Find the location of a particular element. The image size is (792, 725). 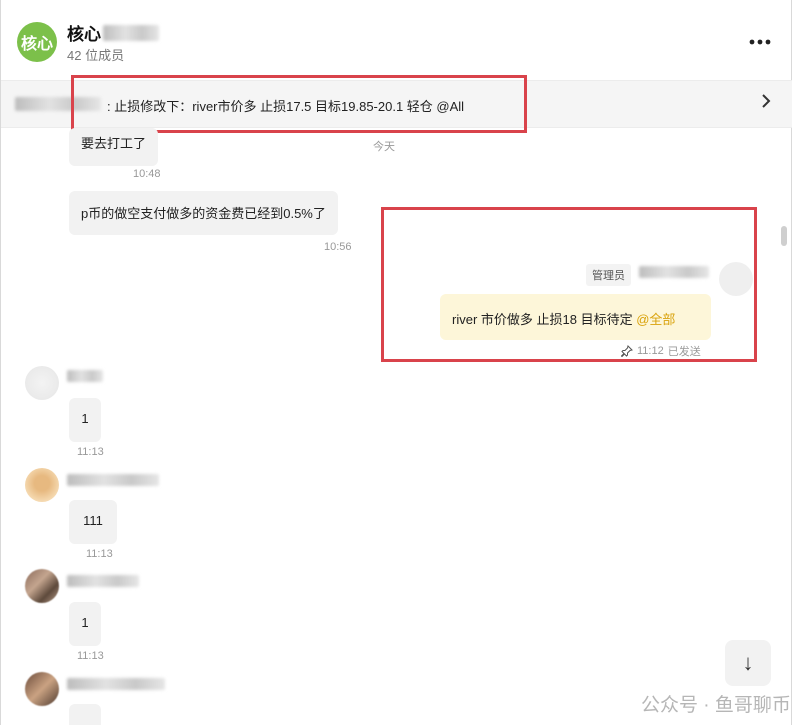

chevron-right-icon is located at coordinates (766, 103).